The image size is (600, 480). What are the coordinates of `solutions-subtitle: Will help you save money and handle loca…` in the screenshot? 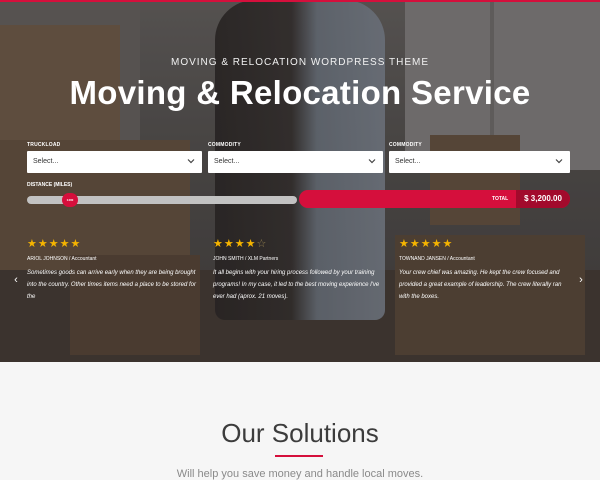 It's located at (300, 474).